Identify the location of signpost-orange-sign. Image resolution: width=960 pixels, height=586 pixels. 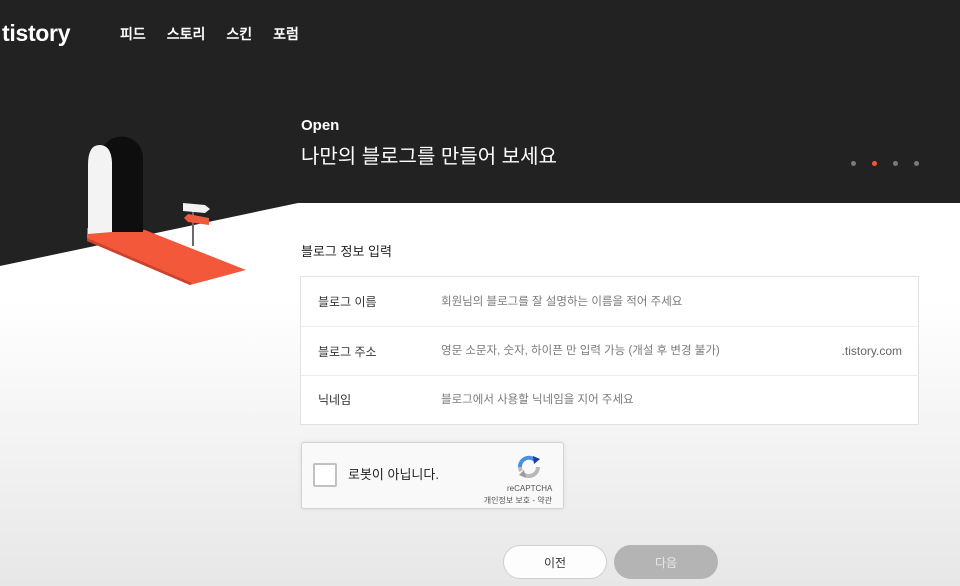
(196, 219).